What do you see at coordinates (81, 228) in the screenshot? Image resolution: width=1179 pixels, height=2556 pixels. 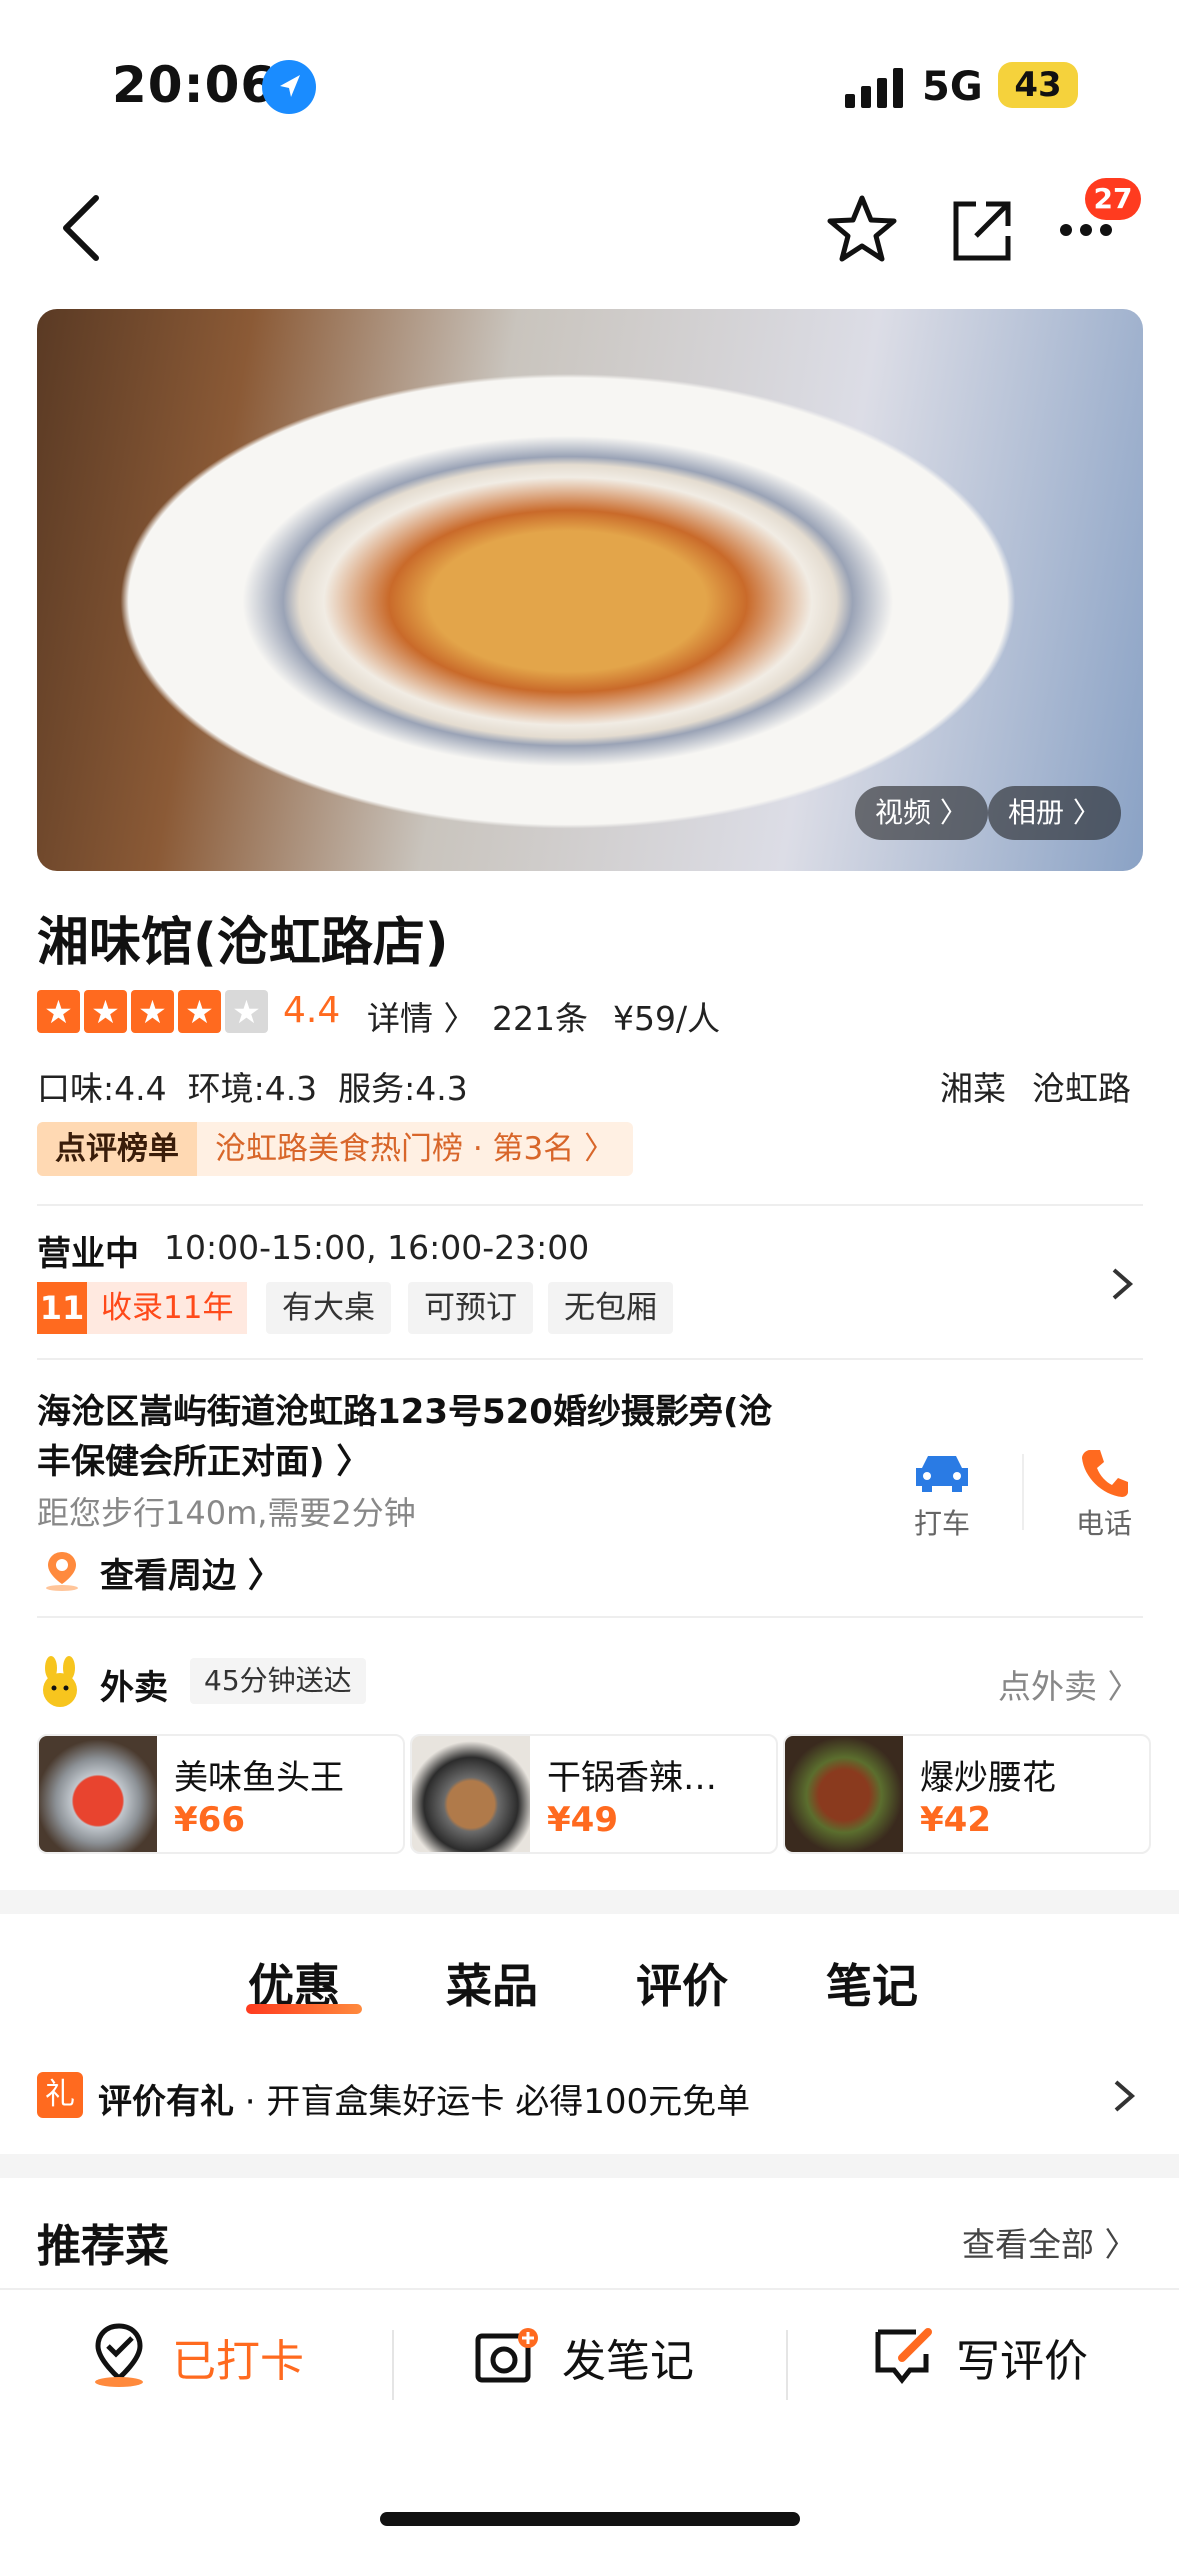 I see `back-icon` at bounding box center [81, 228].